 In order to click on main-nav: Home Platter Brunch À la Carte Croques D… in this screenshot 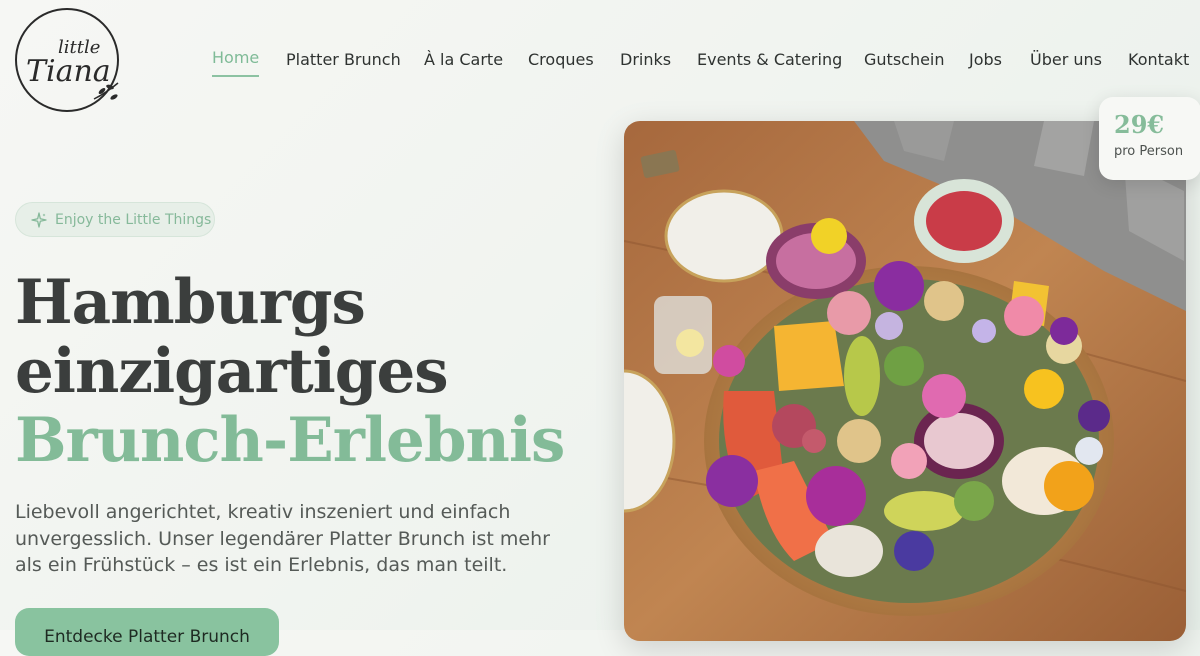, I will do `click(600, 64)`.